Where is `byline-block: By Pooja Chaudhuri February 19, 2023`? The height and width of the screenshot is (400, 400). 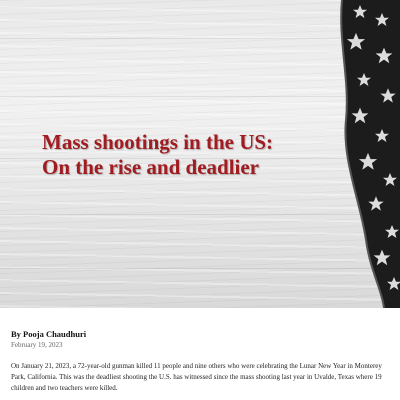 byline-block: By Pooja Chaudhuri February 19, 2023 is located at coordinates (48, 339).